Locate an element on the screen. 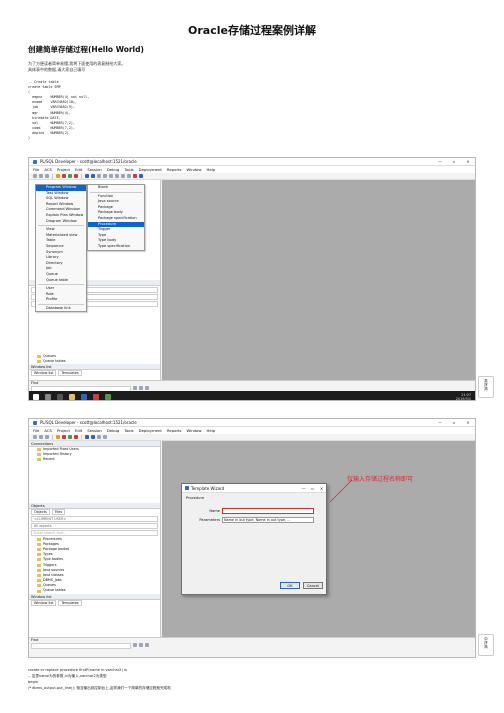 The width and height of the screenshot is (504, 713). tab-objects: Objects is located at coordinates (40, 511).